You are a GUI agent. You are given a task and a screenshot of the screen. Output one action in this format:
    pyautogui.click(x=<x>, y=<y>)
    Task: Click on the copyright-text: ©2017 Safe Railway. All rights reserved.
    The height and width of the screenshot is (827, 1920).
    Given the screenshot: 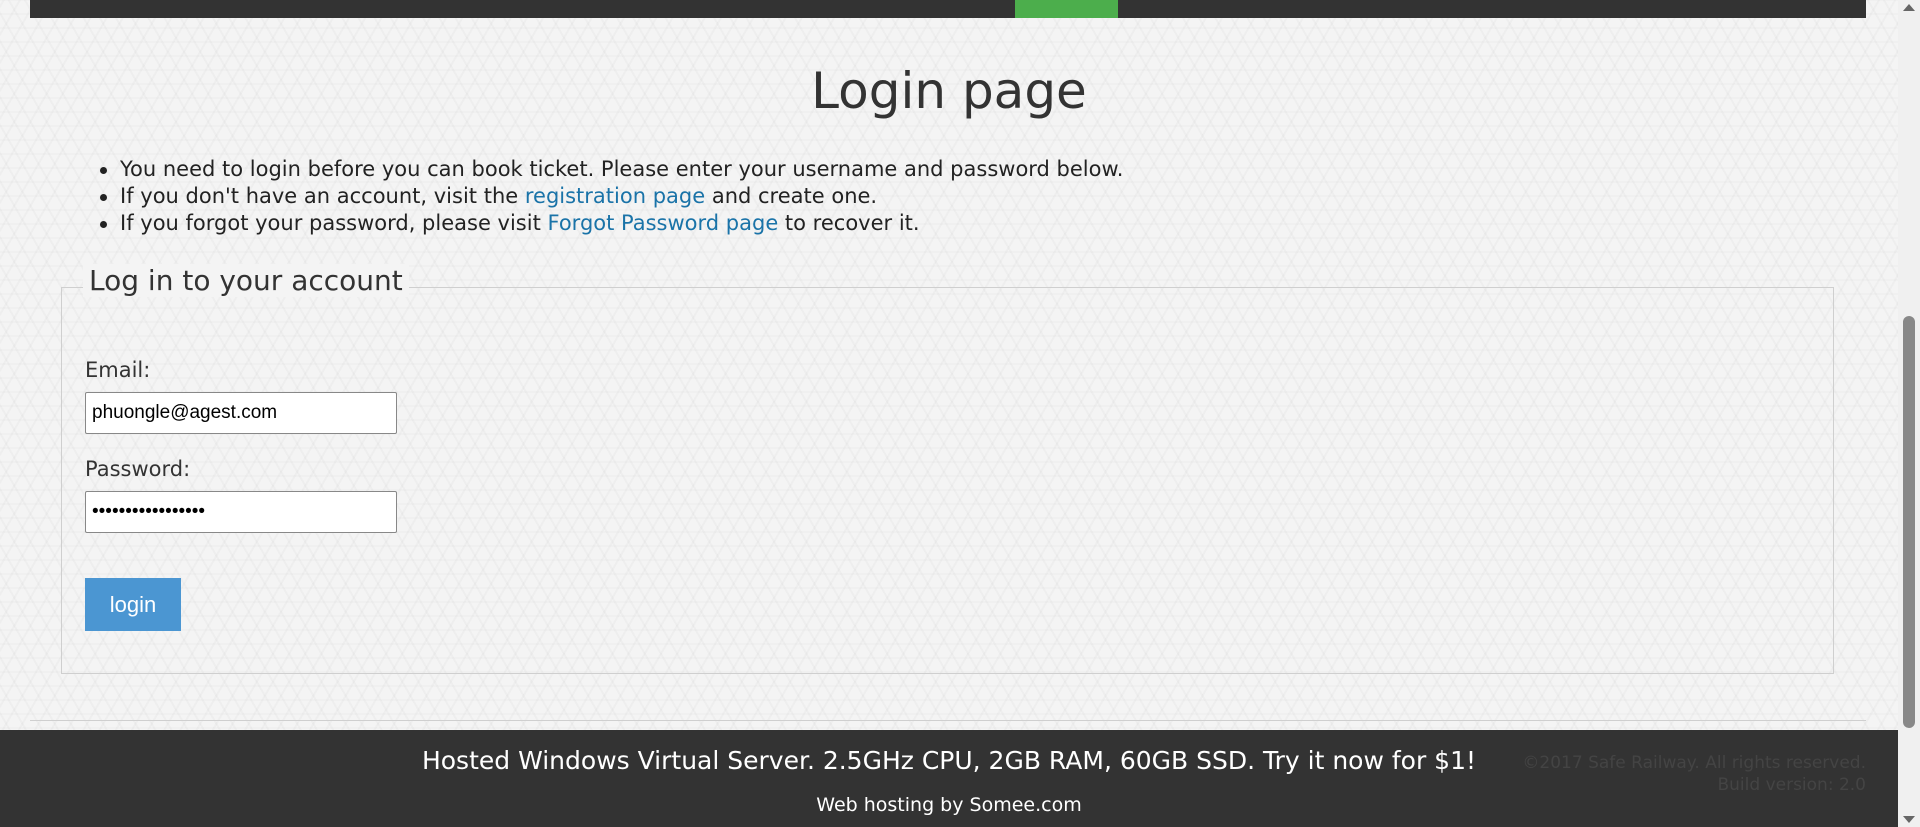 What is the action you would take?
    pyautogui.click(x=1694, y=763)
    